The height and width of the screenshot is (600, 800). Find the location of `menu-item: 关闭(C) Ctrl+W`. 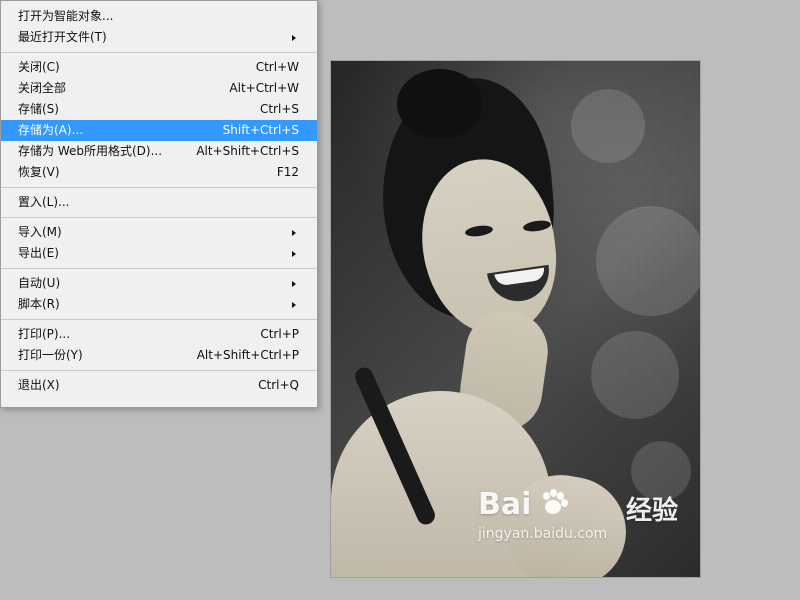

menu-item: 关闭(C) Ctrl+W is located at coordinates (159, 67).